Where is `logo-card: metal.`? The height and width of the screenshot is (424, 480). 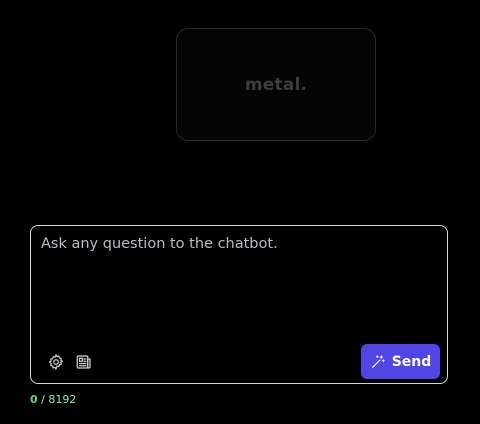
logo-card: metal. is located at coordinates (276, 84).